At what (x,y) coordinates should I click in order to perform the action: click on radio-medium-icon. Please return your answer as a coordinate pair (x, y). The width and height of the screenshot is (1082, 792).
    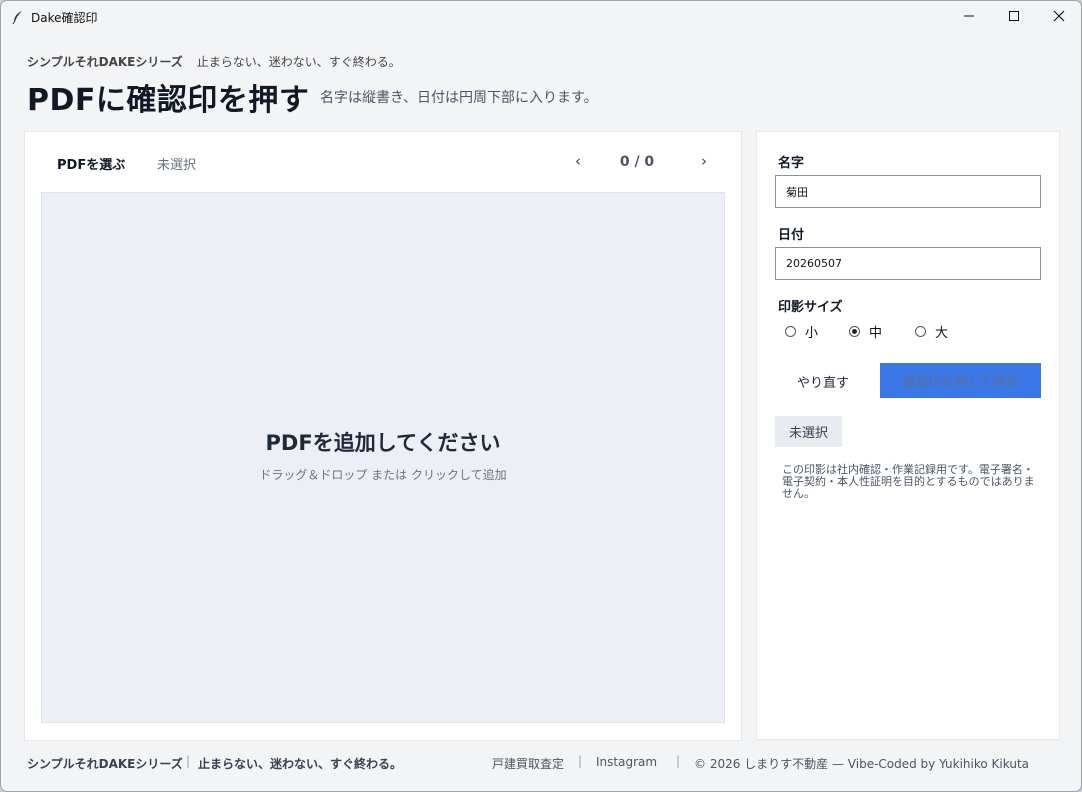
    Looking at the image, I should click on (854, 331).